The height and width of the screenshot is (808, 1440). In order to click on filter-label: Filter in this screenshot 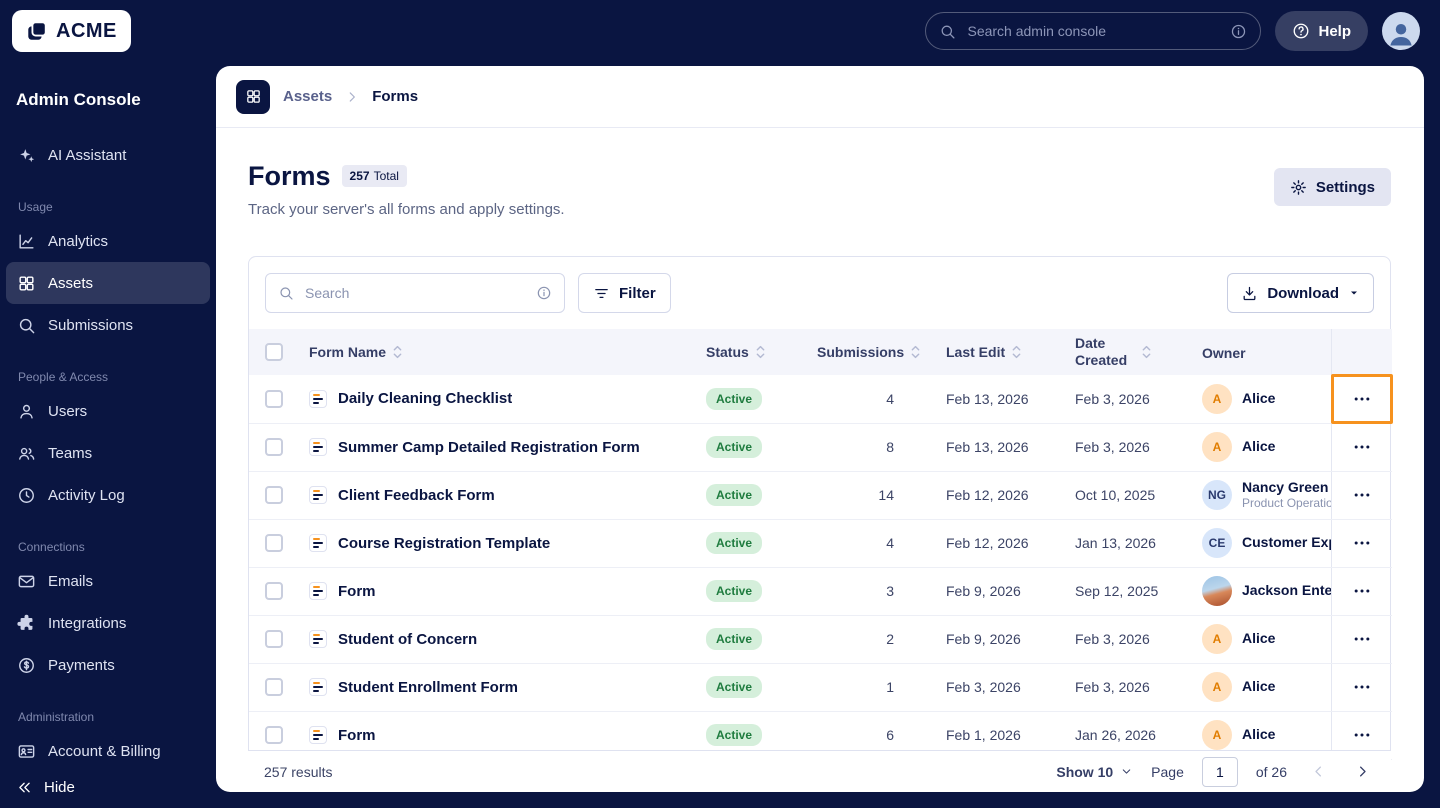, I will do `click(637, 293)`.